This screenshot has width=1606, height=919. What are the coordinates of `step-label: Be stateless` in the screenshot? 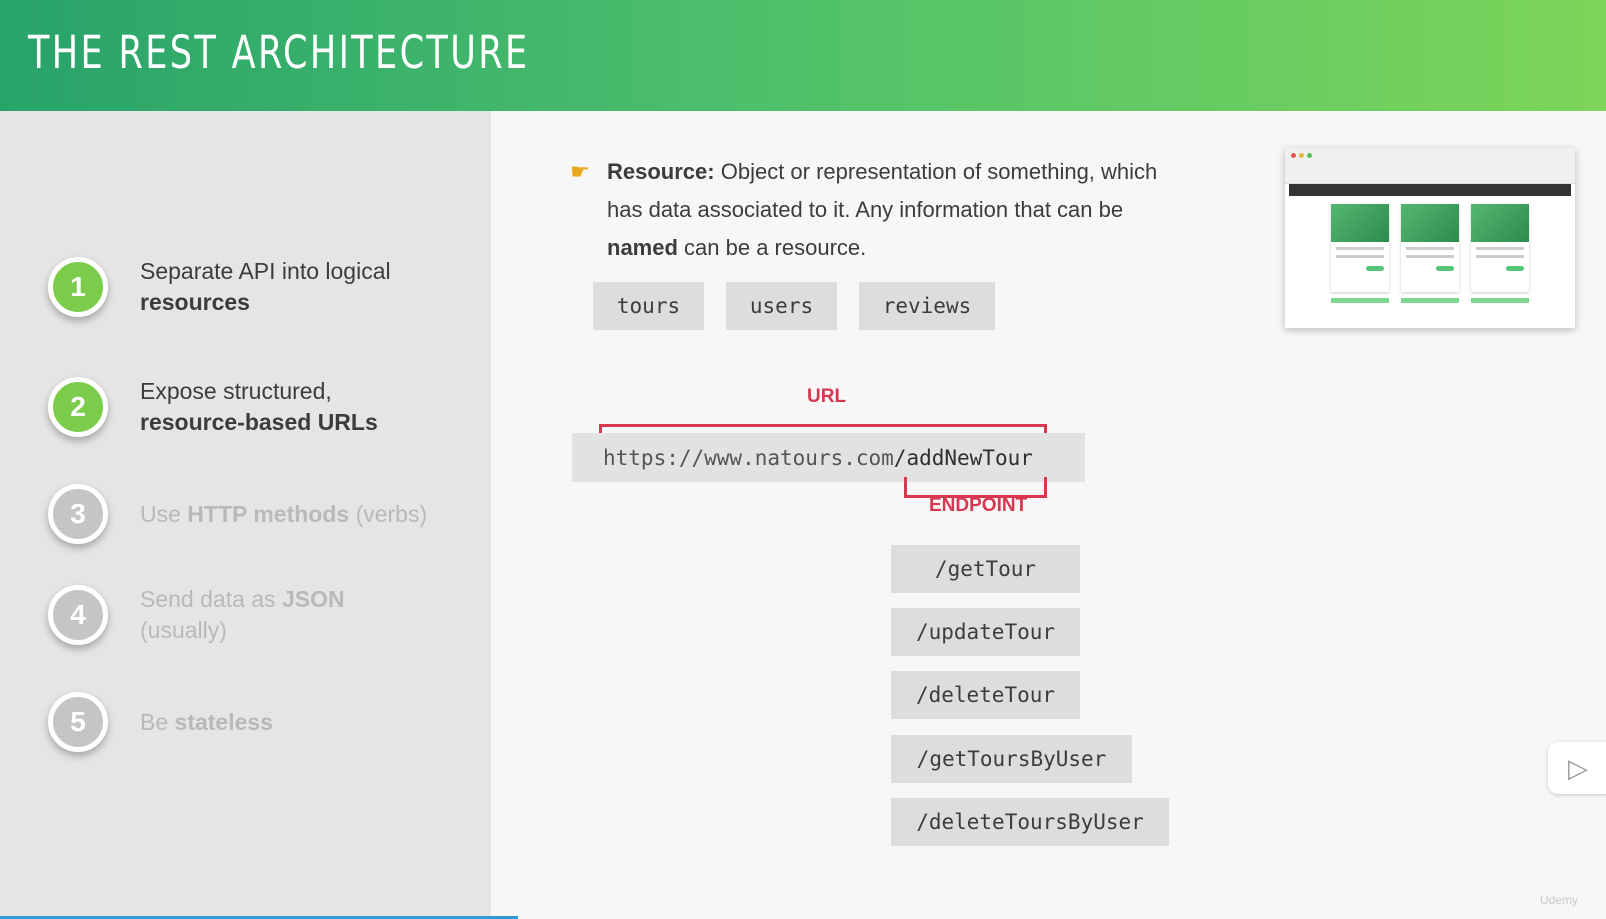 It's located at (206, 721).